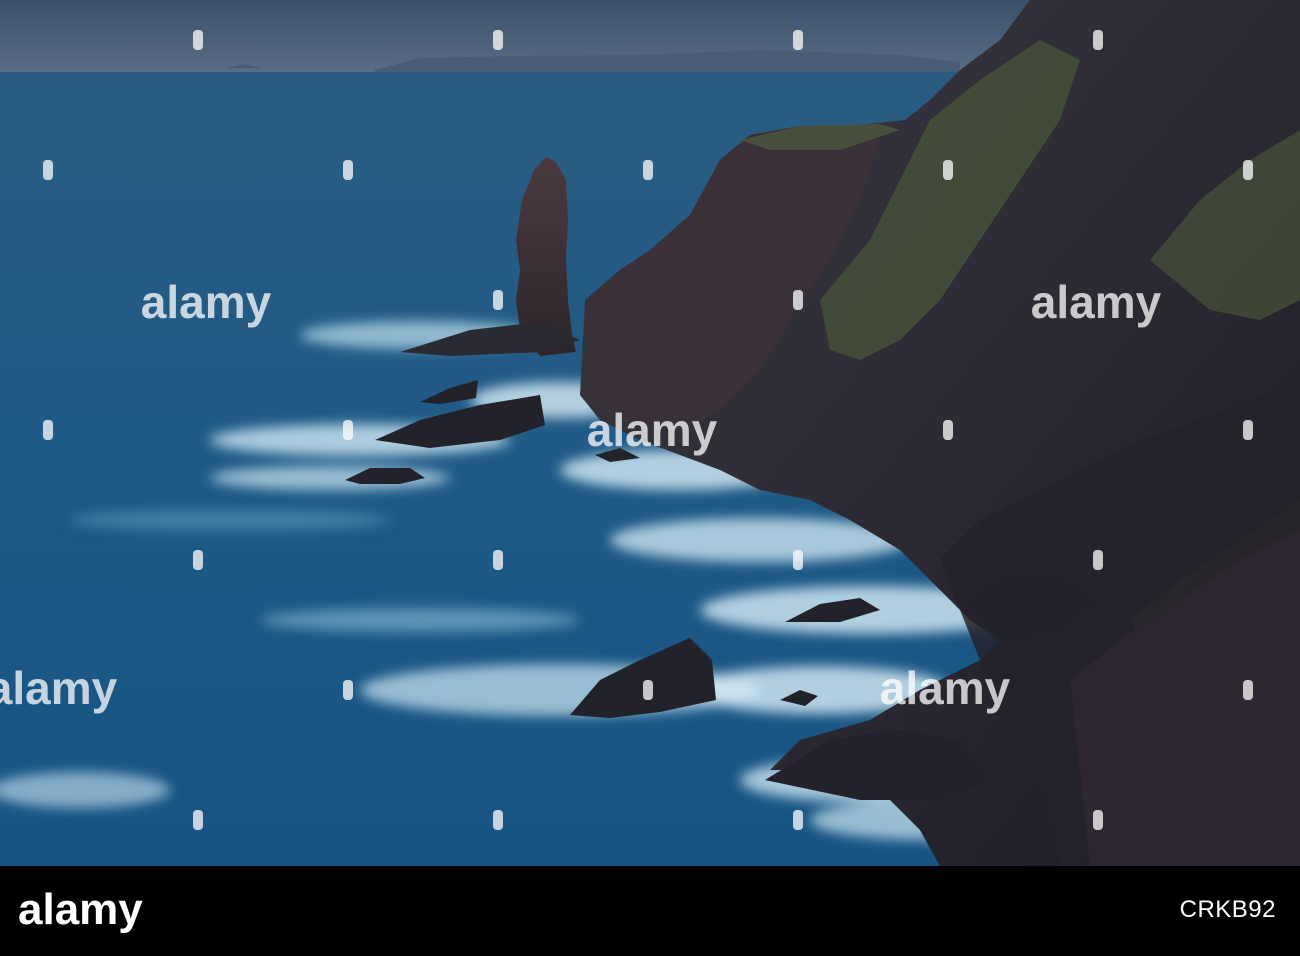  Describe the element at coordinates (650, 911) in the screenshot. I see `footer-bar: alamy CRKB92` at that location.